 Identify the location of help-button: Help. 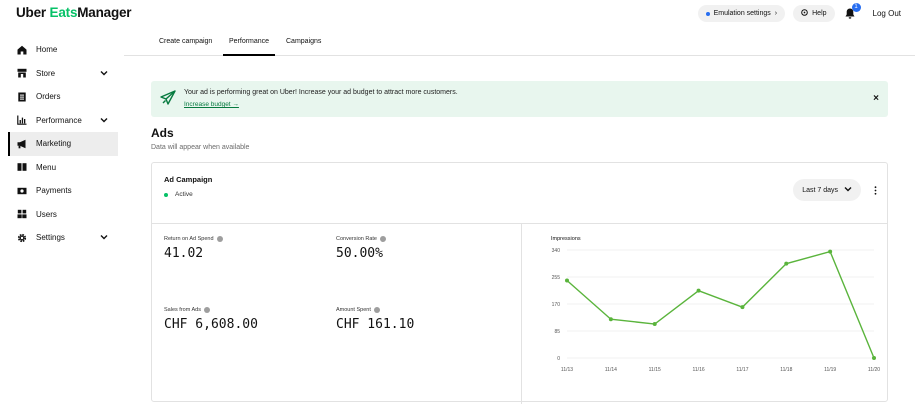
(814, 13).